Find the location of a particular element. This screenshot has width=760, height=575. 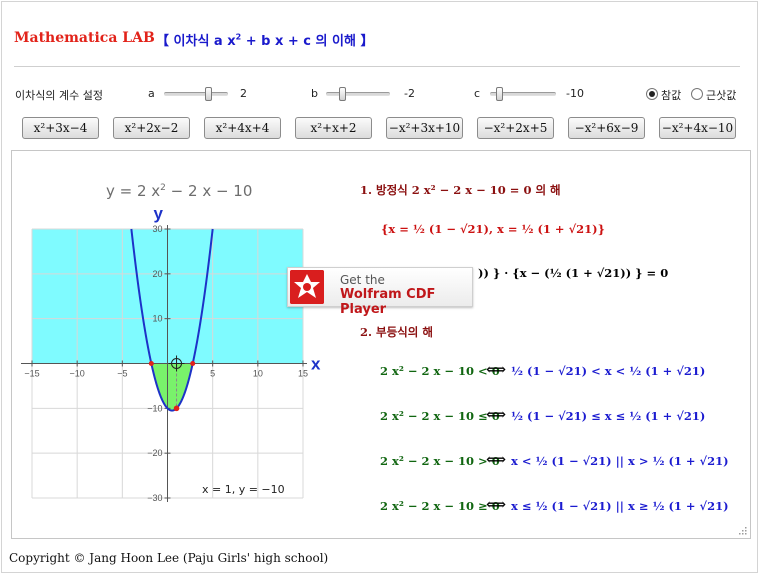

exact-radio is located at coordinates (652, 94).